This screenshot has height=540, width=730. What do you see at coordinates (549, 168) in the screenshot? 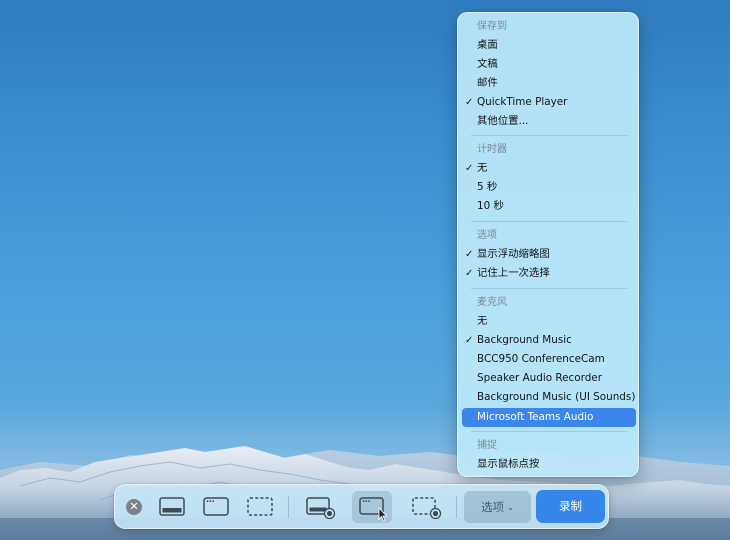
I see `menu-item-timer-none: ✓ 无` at bounding box center [549, 168].